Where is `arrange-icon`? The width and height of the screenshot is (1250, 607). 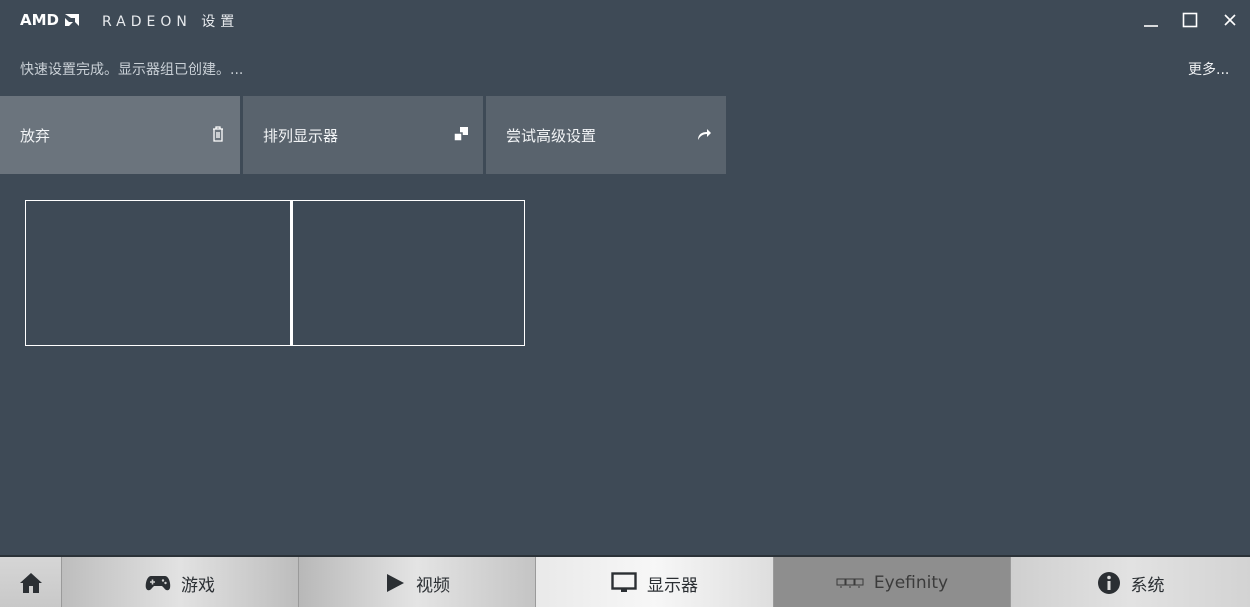
arrange-icon is located at coordinates (461, 134).